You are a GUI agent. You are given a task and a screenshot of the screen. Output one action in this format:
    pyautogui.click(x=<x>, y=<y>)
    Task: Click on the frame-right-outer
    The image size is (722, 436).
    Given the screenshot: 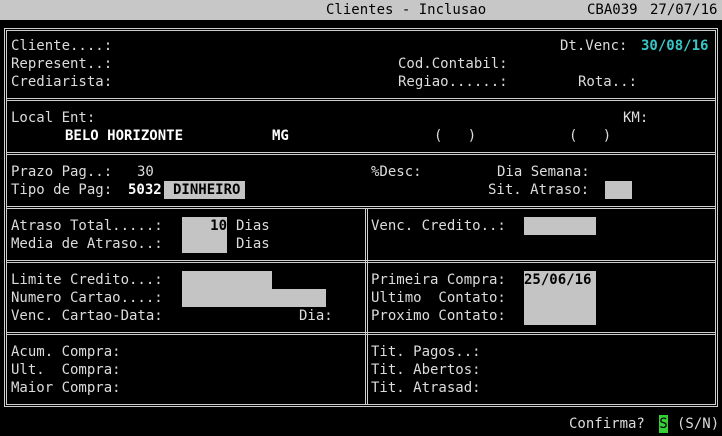 What is the action you would take?
    pyautogui.click(x=717, y=217)
    